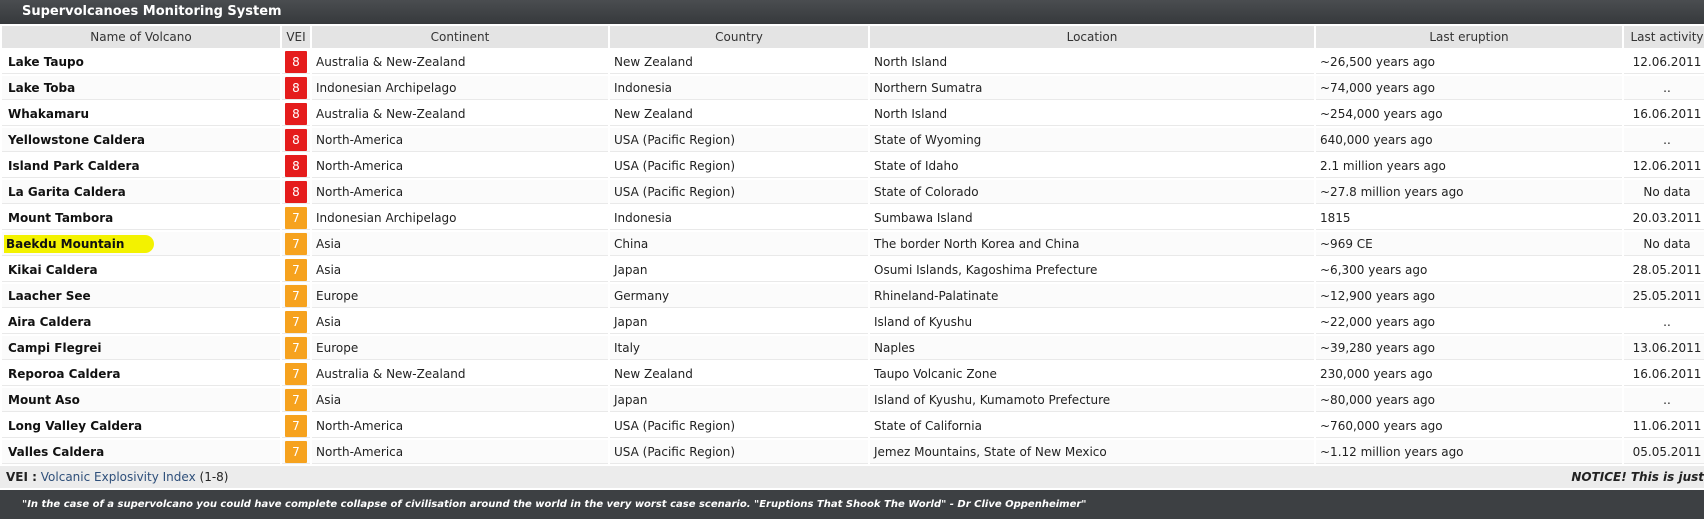  What do you see at coordinates (214, 477) in the screenshot?
I see `vei-legend-range: (1-8)` at bounding box center [214, 477].